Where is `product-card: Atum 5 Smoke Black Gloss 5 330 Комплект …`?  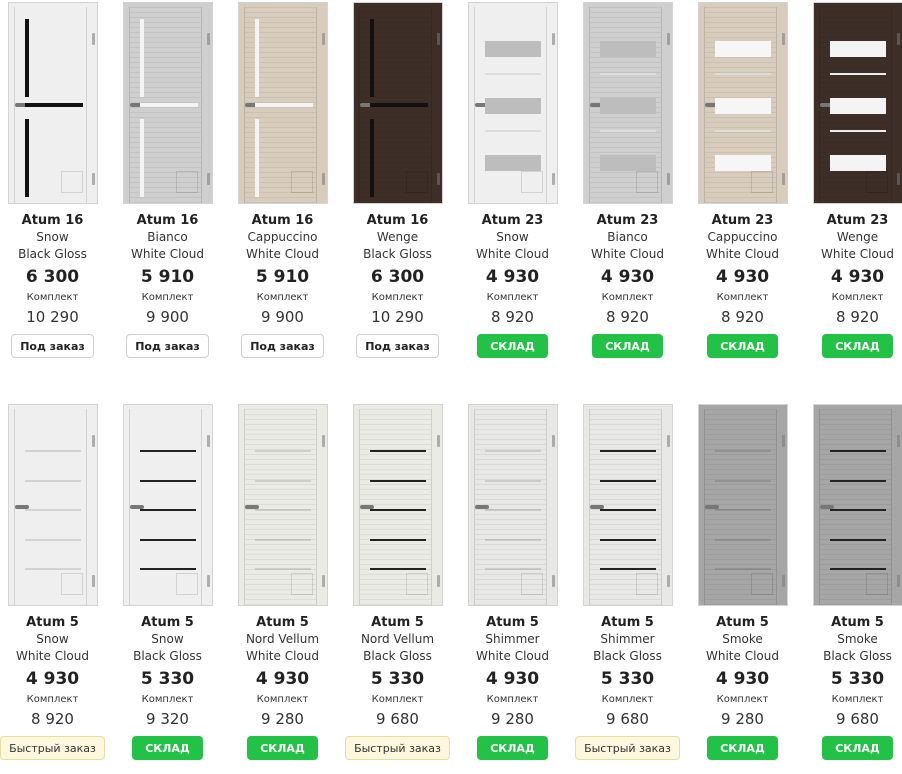
product-card: Atum 5 Smoke Black Gloss 5 330 Комплект … is located at coordinates (851, 582).